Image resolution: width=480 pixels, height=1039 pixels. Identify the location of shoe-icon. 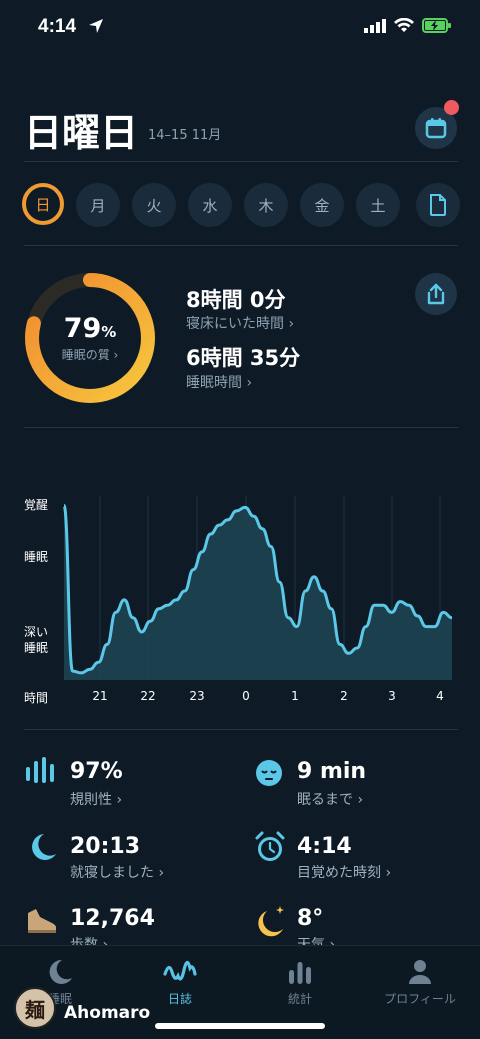
(42, 921).